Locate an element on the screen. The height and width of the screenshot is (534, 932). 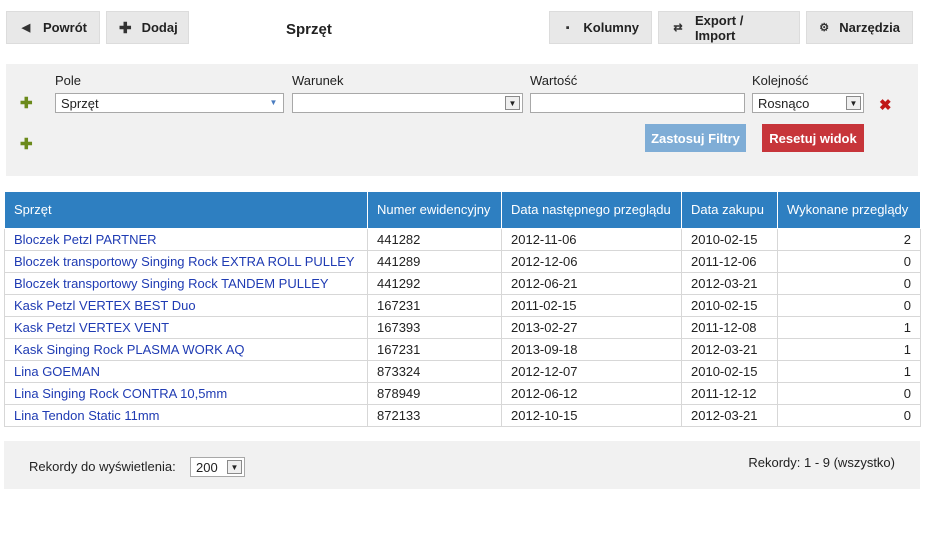
next-inspection-cell: 2012-06-12 is located at coordinates (591, 393).